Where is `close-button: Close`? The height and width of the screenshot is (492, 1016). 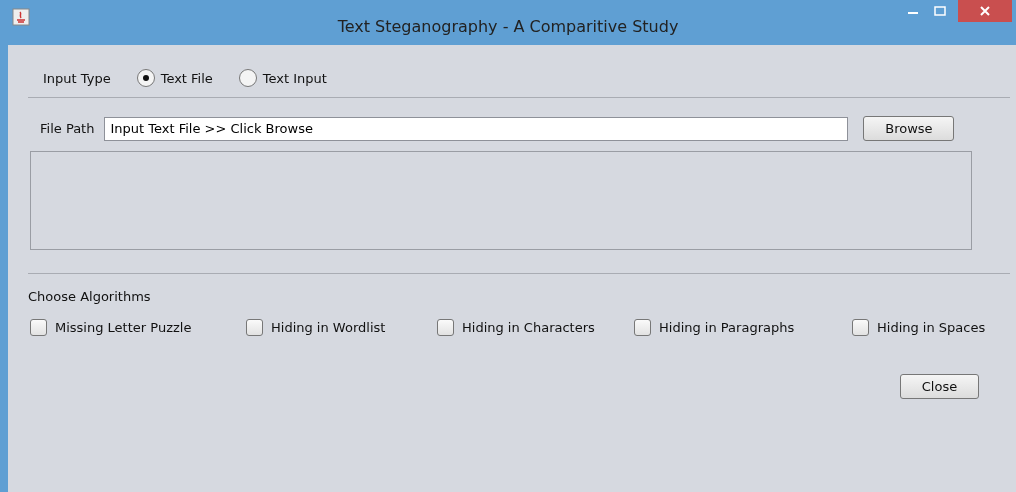
close-button: Close is located at coordinates (939, 386).